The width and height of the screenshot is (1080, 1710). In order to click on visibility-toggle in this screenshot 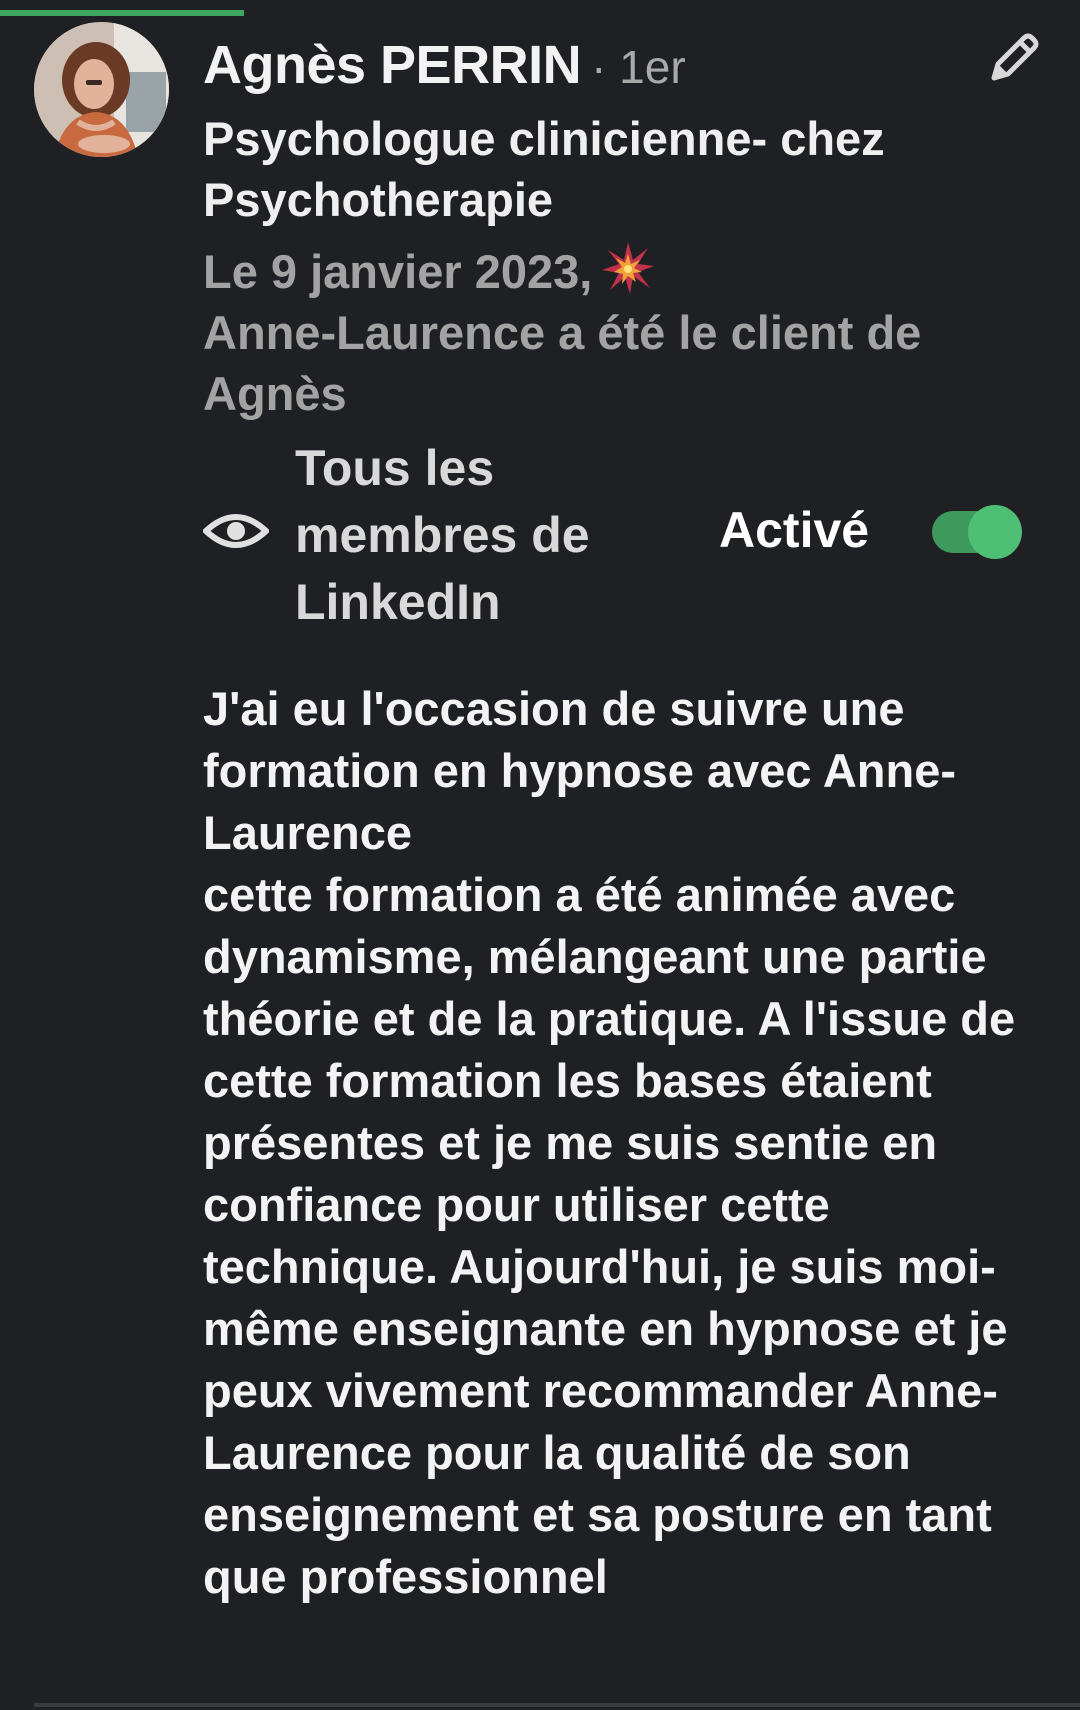, I will do `click(974, 532)`.